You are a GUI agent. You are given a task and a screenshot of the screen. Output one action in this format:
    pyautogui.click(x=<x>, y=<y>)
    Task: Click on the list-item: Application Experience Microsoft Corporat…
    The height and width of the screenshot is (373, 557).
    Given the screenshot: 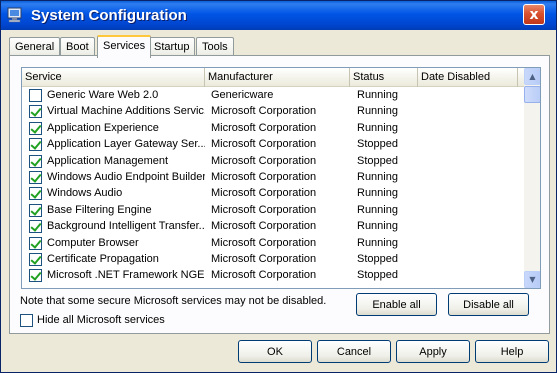 What is the action you would take?
    pyautogui.click(x=273, y=128)
    